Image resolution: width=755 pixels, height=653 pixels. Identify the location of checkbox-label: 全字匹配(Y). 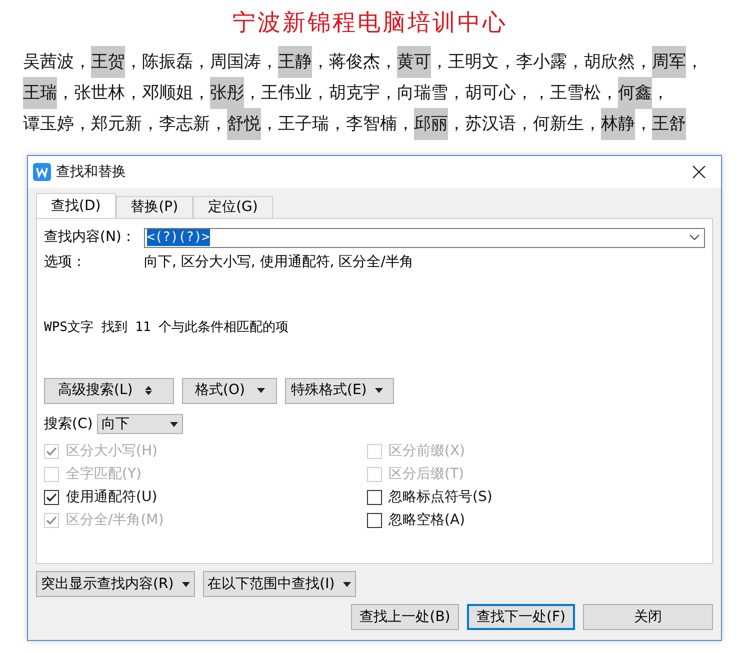
(104, 474).